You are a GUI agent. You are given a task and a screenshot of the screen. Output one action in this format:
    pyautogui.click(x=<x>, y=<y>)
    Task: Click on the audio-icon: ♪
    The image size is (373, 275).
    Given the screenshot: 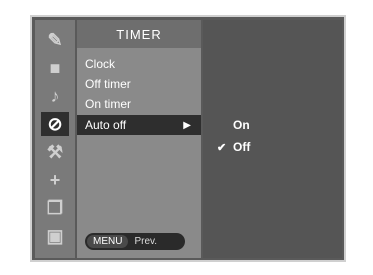 What is the action you would take?
    pyautogui.click(x=55, y=96)
    